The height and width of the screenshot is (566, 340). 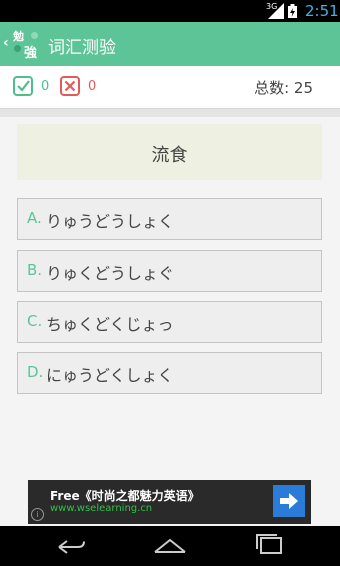 What do you see at coordinates (45, 86) in the screenshot?
I see `correct-count: 0` at bounding box center [45, 86].